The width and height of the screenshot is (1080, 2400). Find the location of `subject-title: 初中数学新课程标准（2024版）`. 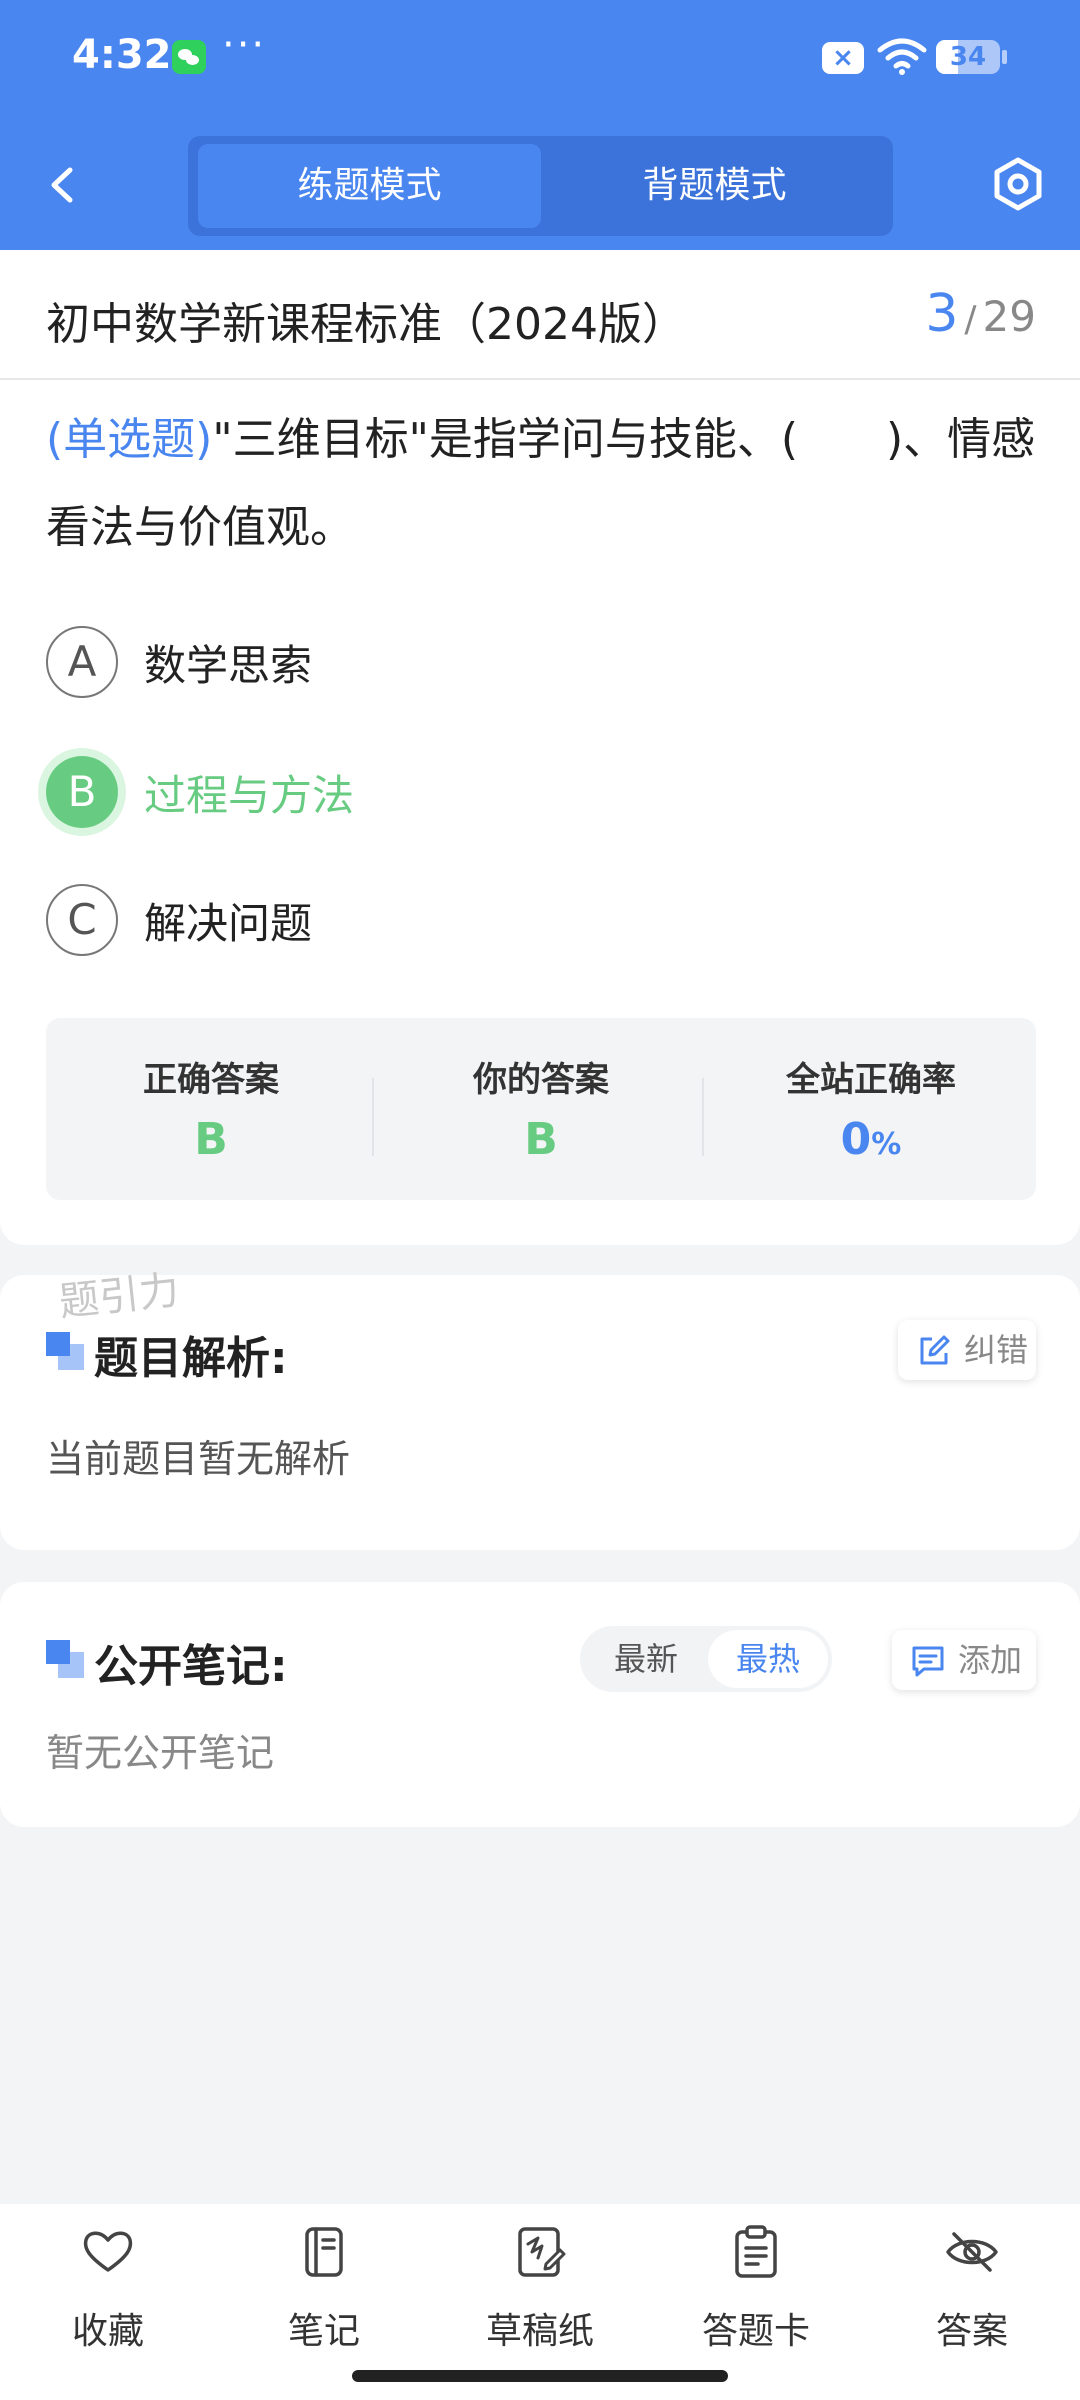

subject-title: 初中数学新课程标准（2024版） is located at coordinates (366, 324).